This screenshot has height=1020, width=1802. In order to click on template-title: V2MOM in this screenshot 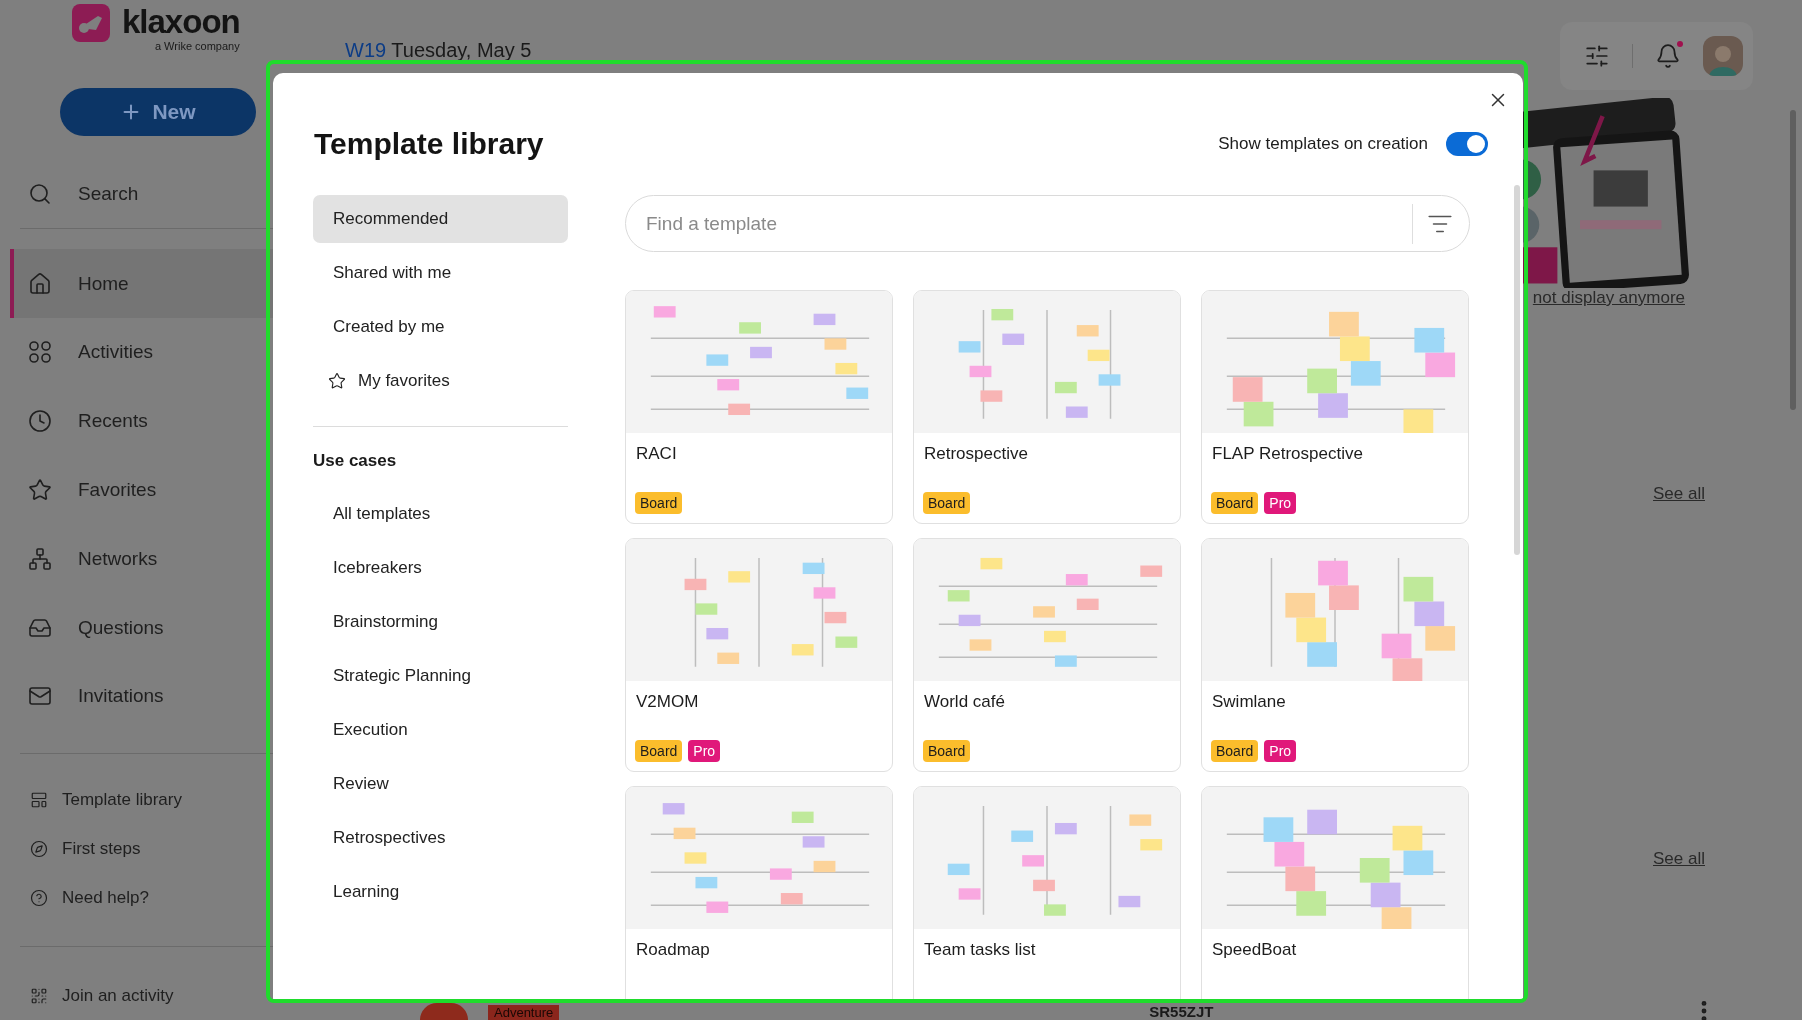, I will do `click(667, 702)`.